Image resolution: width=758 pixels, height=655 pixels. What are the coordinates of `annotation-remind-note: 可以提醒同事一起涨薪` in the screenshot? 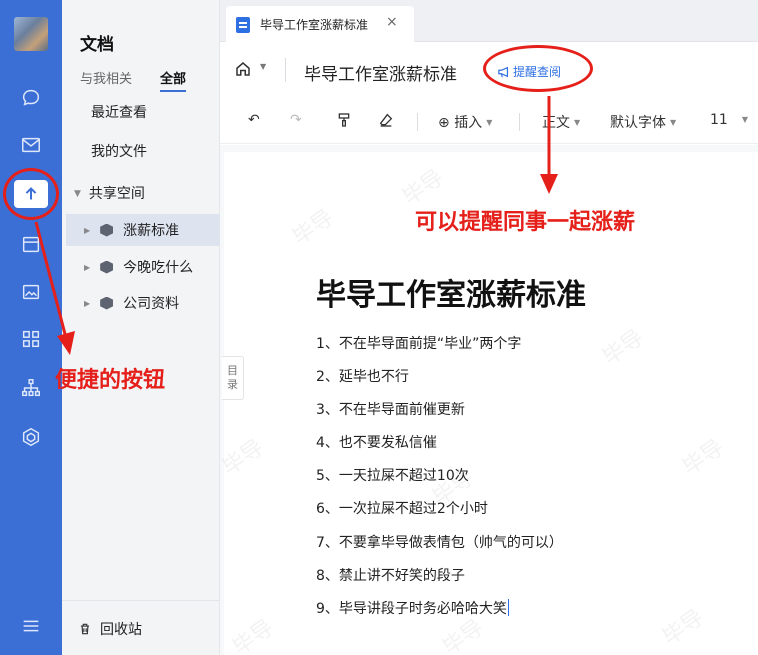 It's located at (525, 222).